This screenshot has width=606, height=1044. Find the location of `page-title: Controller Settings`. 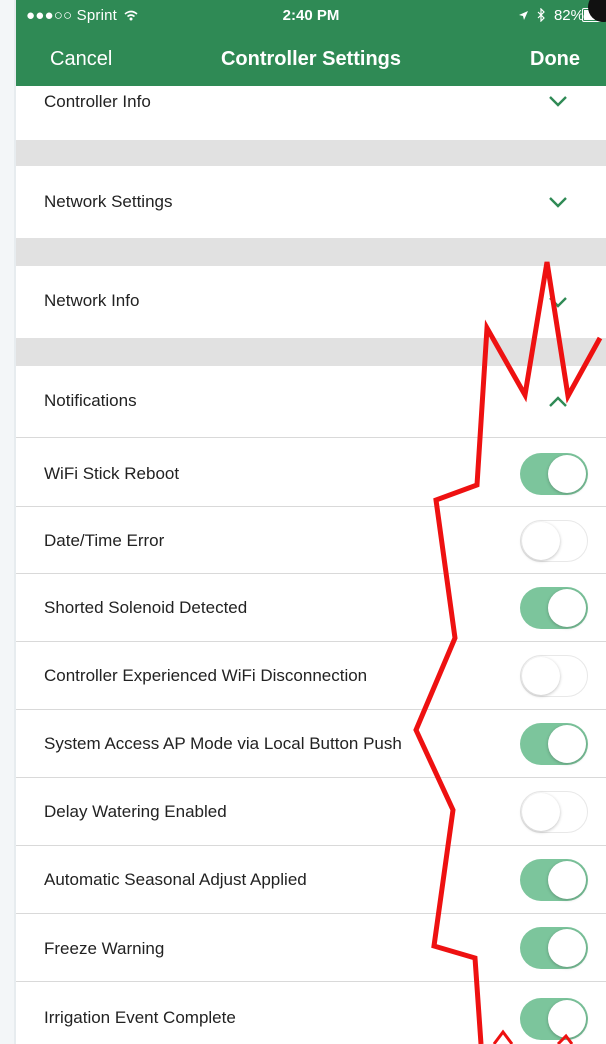

page-title: Controller Settings is located at coordinates (310, 59).